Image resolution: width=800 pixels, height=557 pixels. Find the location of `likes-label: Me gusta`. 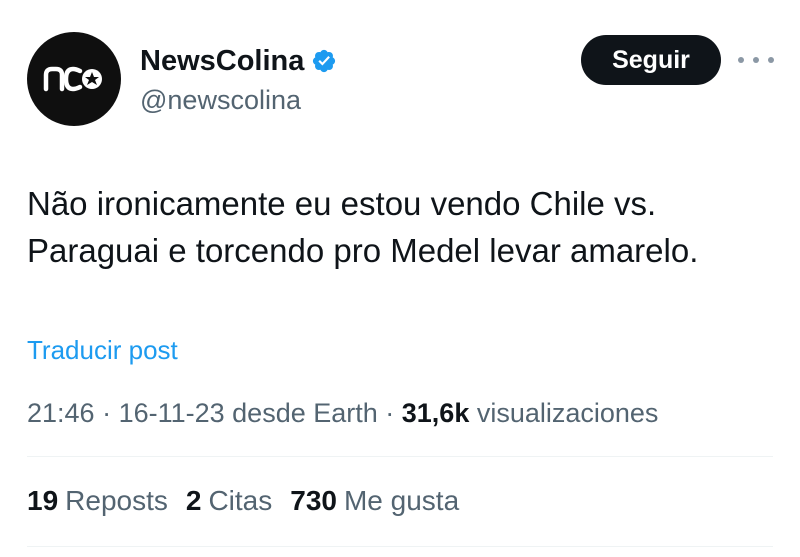

likes-label: Me gusta is located at coordinates (401, 500).